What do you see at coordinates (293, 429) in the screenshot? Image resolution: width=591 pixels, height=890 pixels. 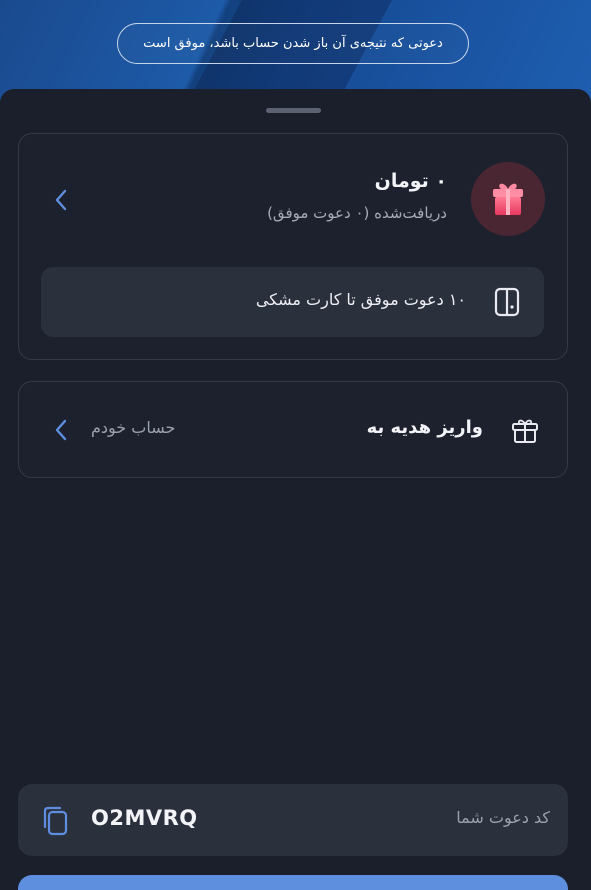 I see `gift-deposit-card: واریز هدیه به حساب خودم` at bounding box center [293, 429].